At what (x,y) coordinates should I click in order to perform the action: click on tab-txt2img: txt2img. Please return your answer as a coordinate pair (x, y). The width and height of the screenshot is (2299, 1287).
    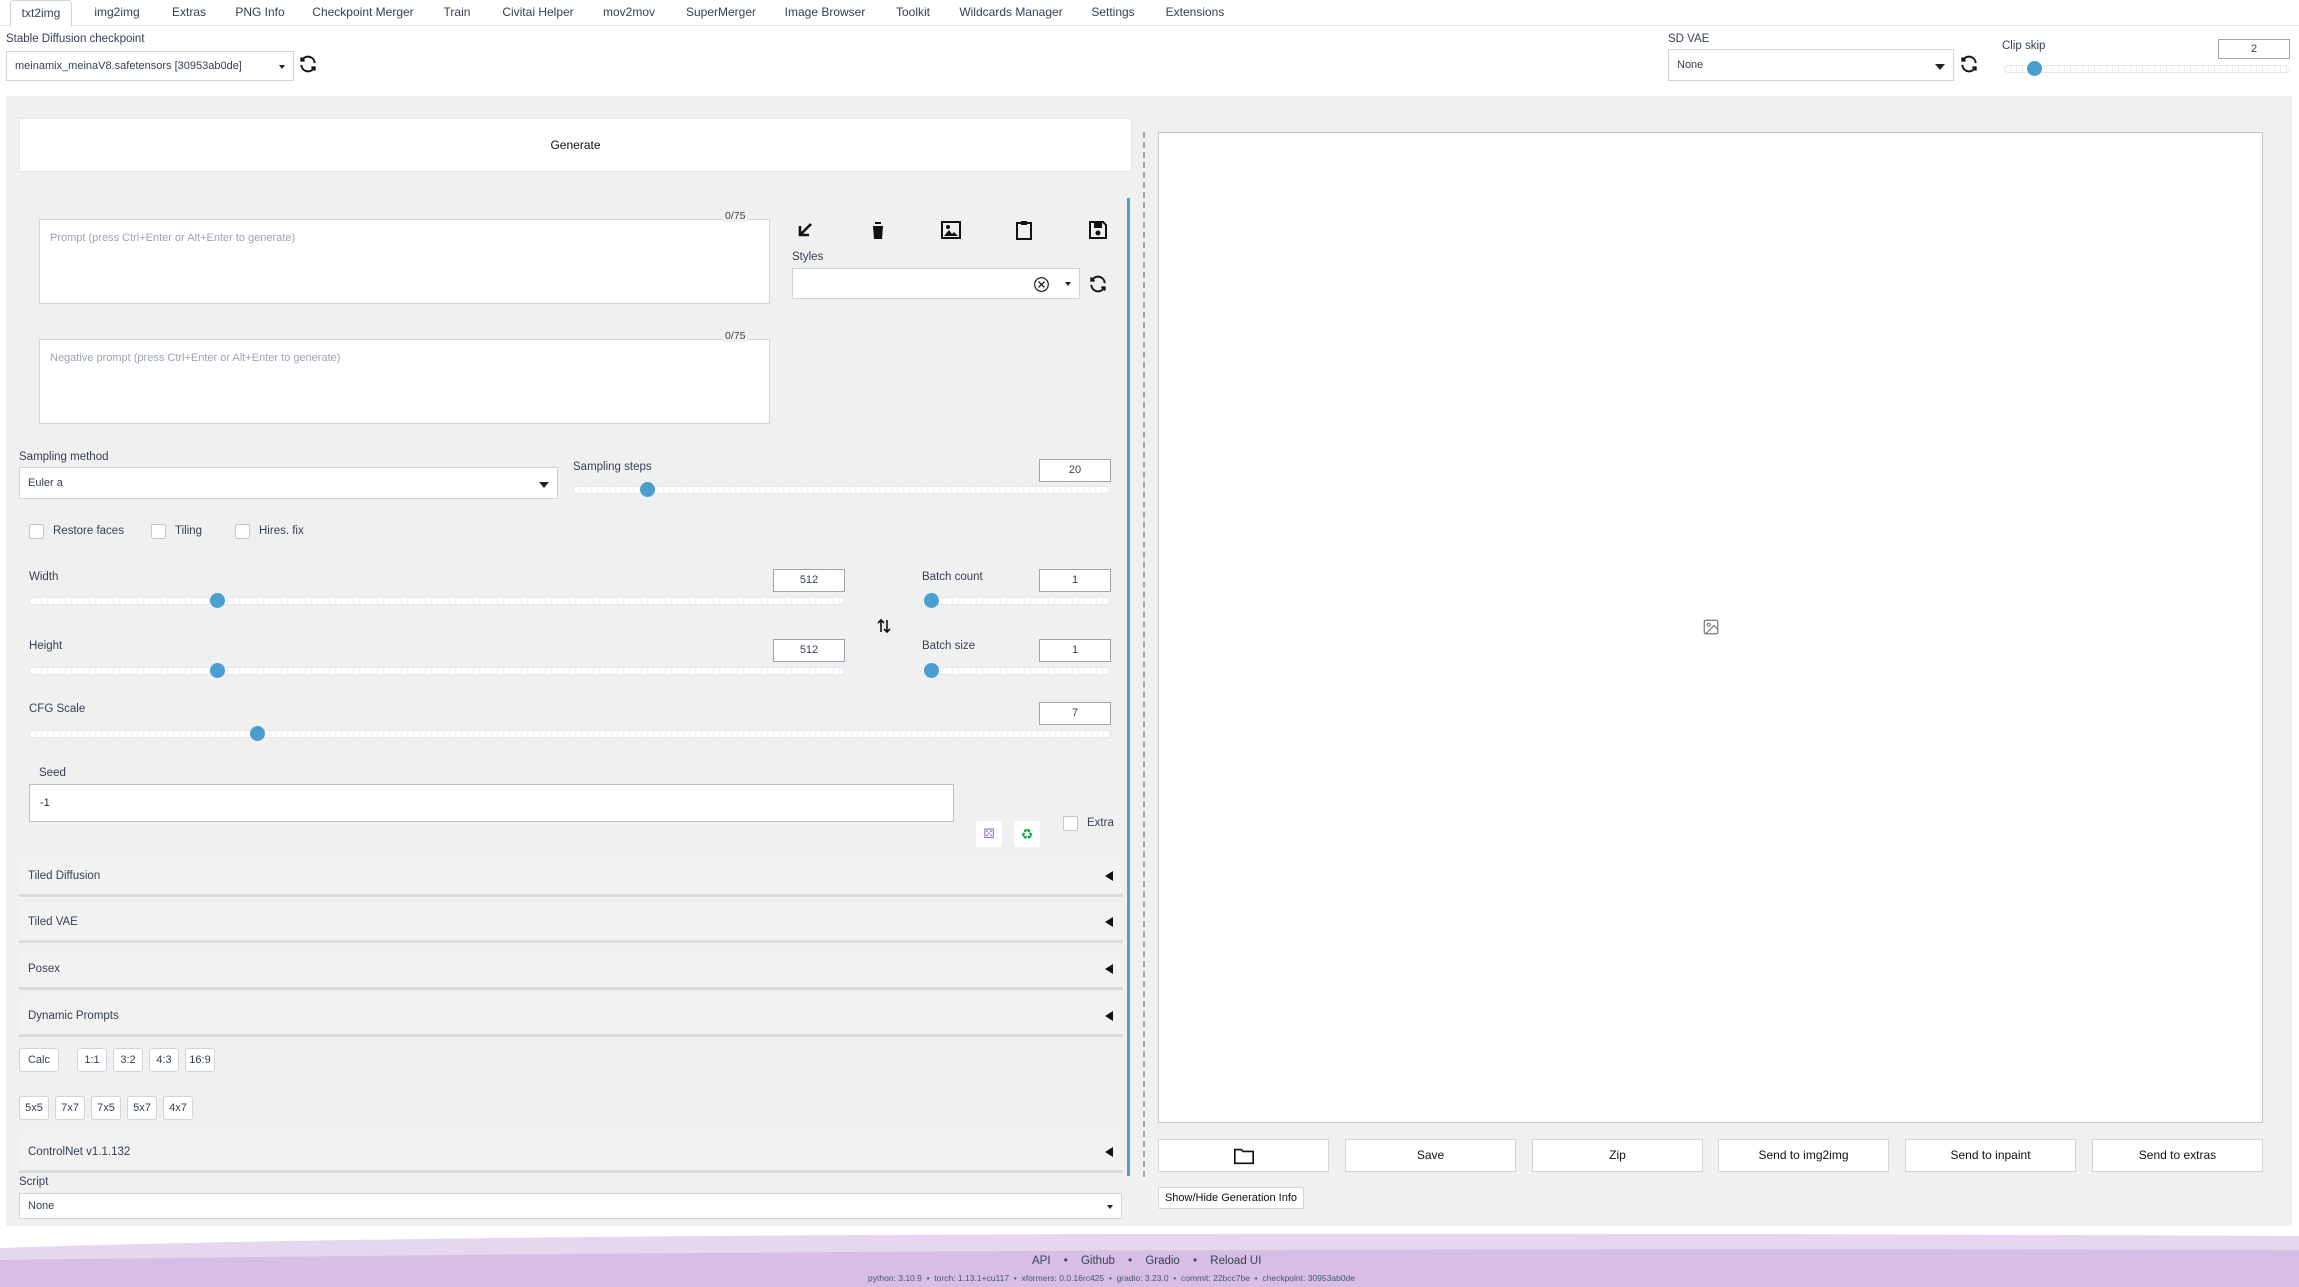
    Looking at the image, I should click on (41, 13).